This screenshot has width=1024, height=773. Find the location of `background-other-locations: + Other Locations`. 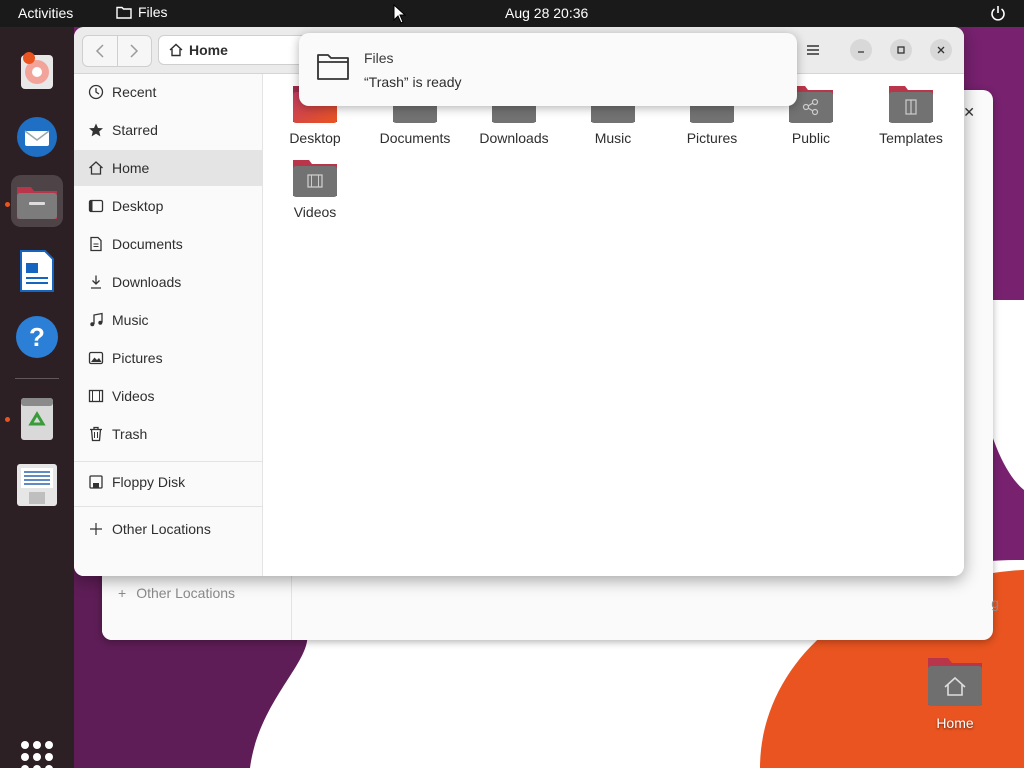

background-other-locations: + Other Locations is located at coordinates (176, 593).